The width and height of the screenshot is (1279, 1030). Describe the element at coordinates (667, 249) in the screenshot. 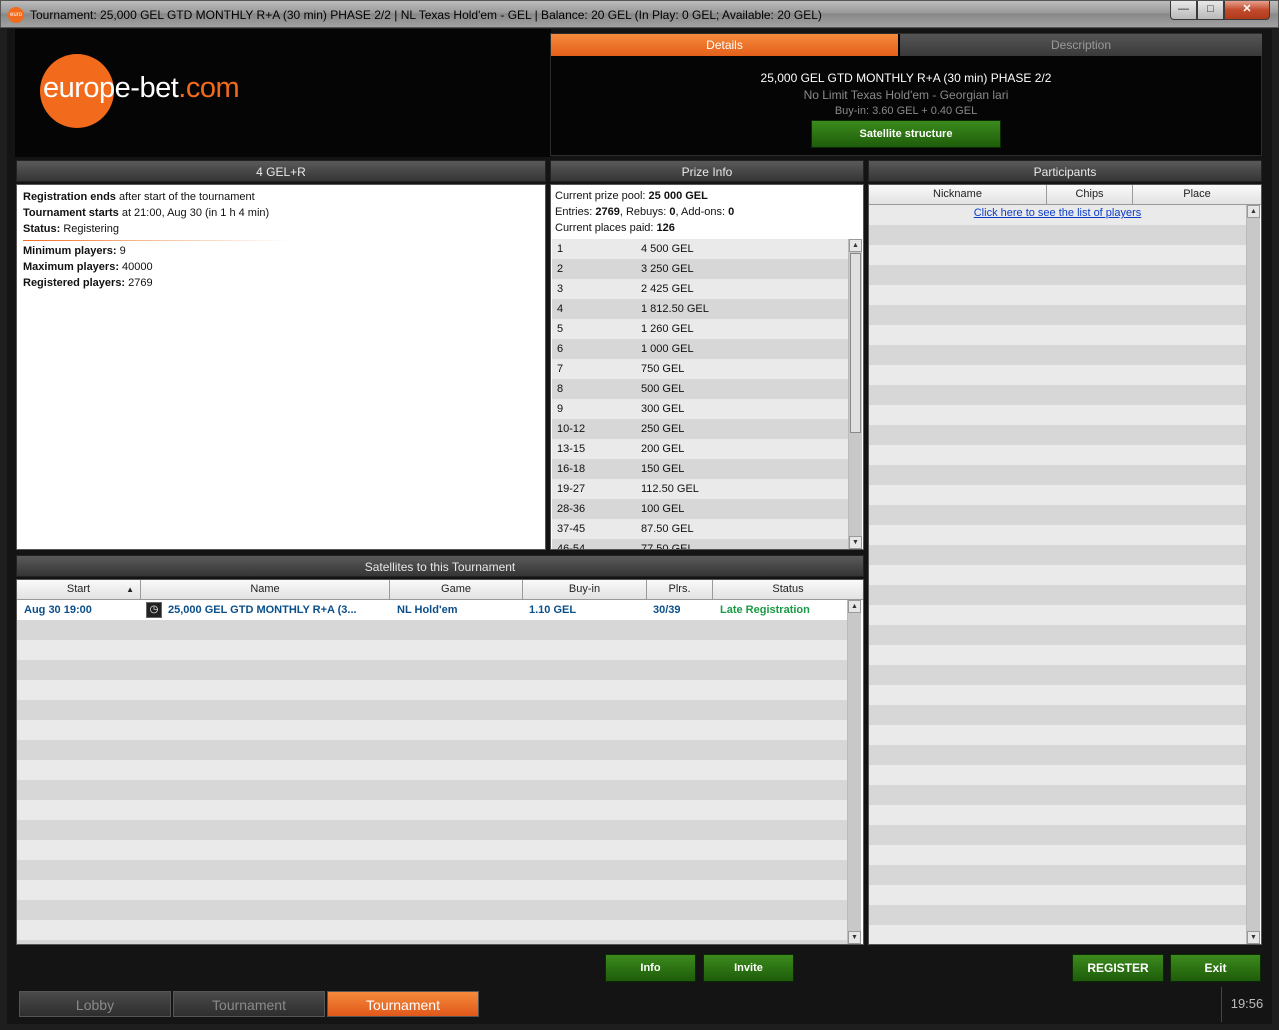

I see `prize-amount: 4 500 GEL` at that location.